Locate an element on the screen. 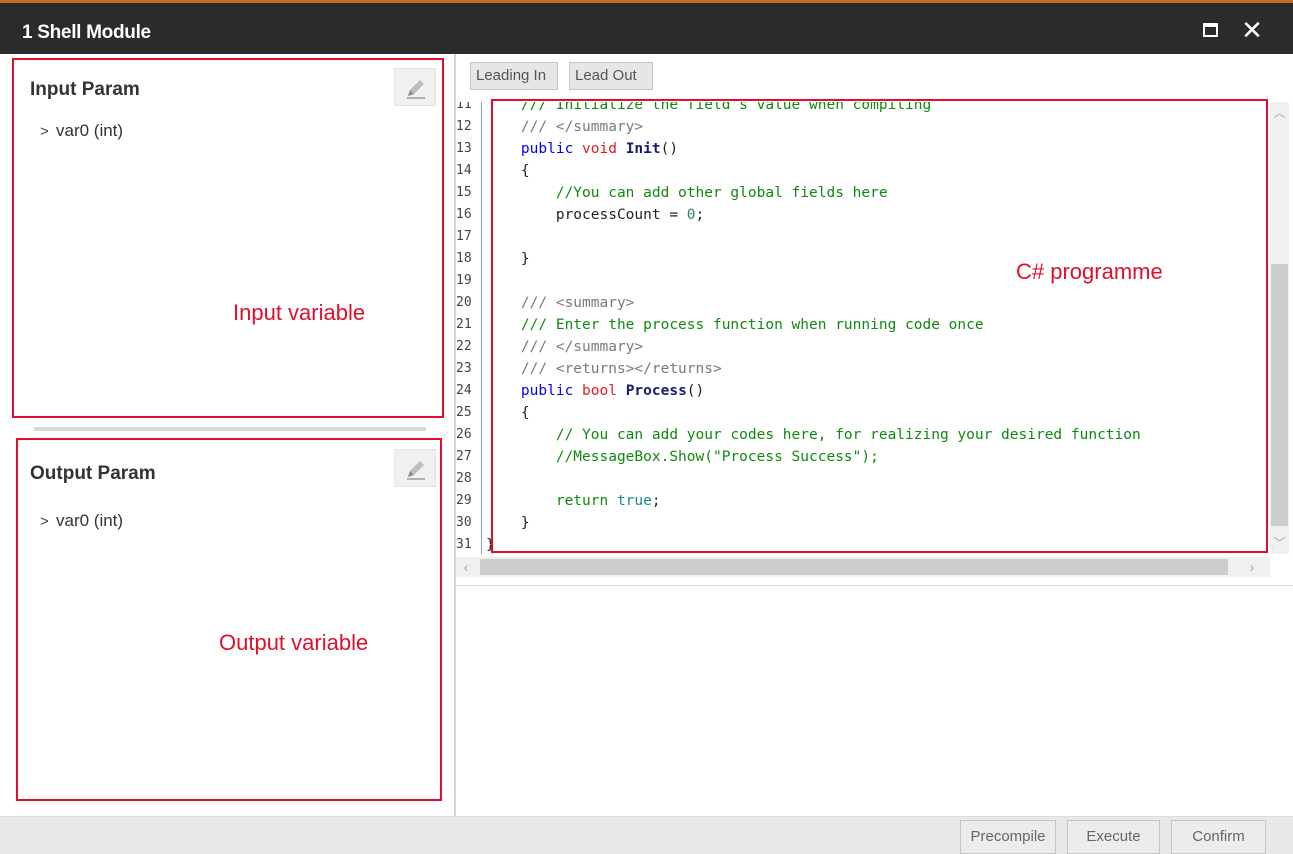 The width and height of the screenshot is (1293, 854). window-title: 1 Shell Module is located at coordinates (86, 32).